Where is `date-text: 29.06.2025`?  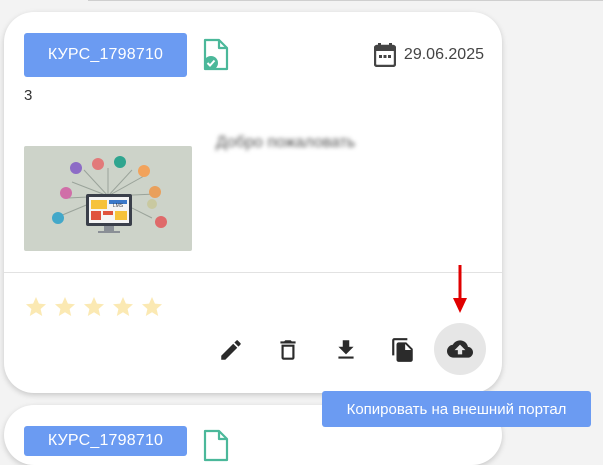
date-text: 29.06.2025 is located at coordinates (443, 54).